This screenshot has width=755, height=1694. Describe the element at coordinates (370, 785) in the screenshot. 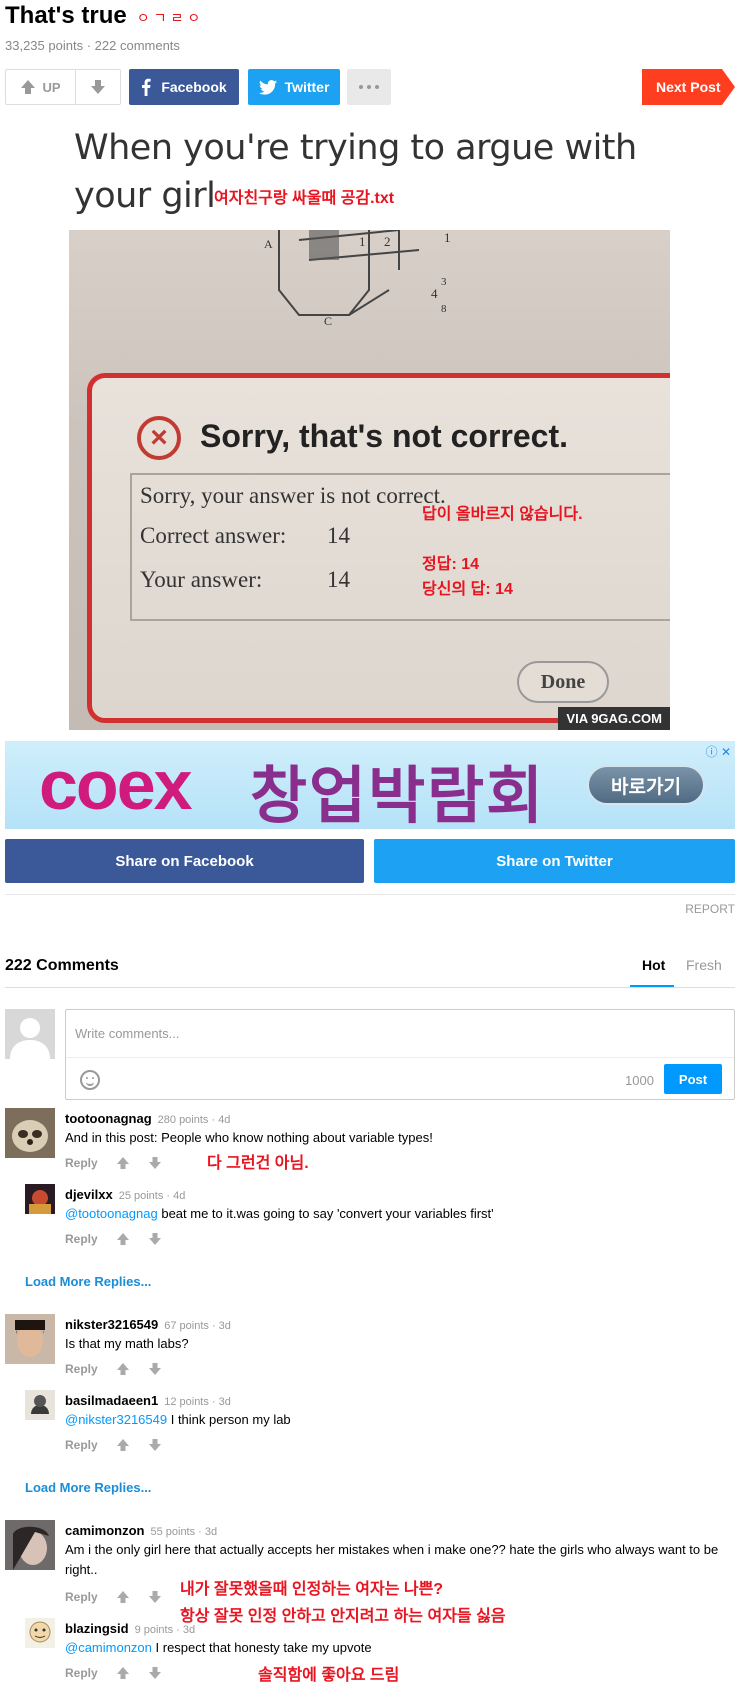

I see `ad-banner: coex 창업박람회 바로가기 ⓘ ✕` at that location.